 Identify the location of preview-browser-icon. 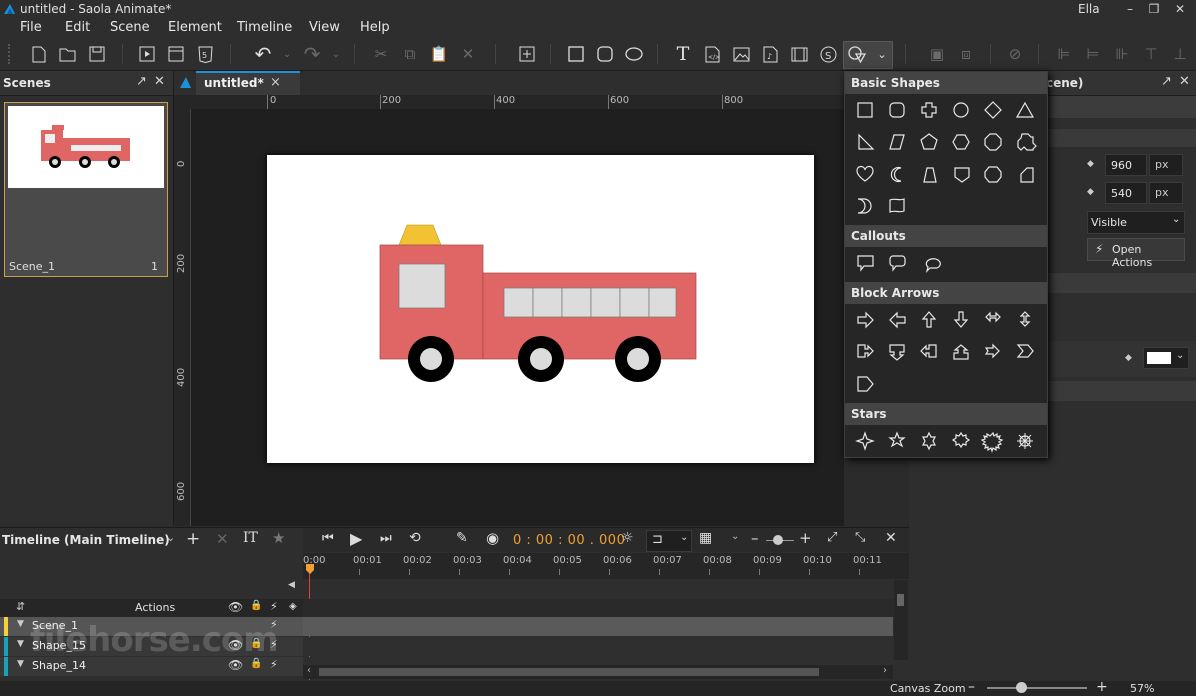
(176, 54).